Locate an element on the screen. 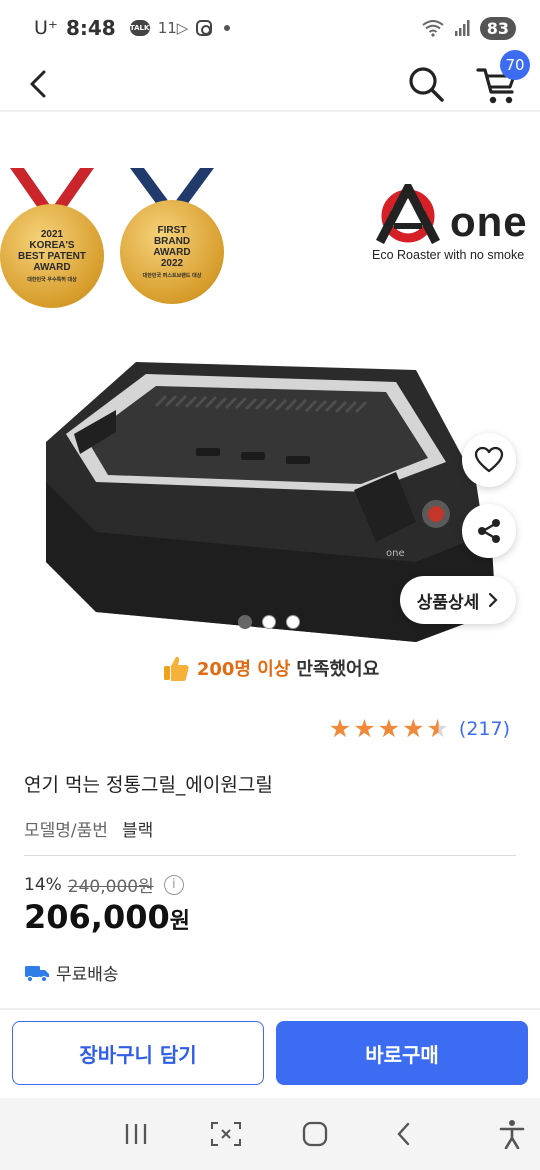  home-icon is located at coordinates (315, 1134).